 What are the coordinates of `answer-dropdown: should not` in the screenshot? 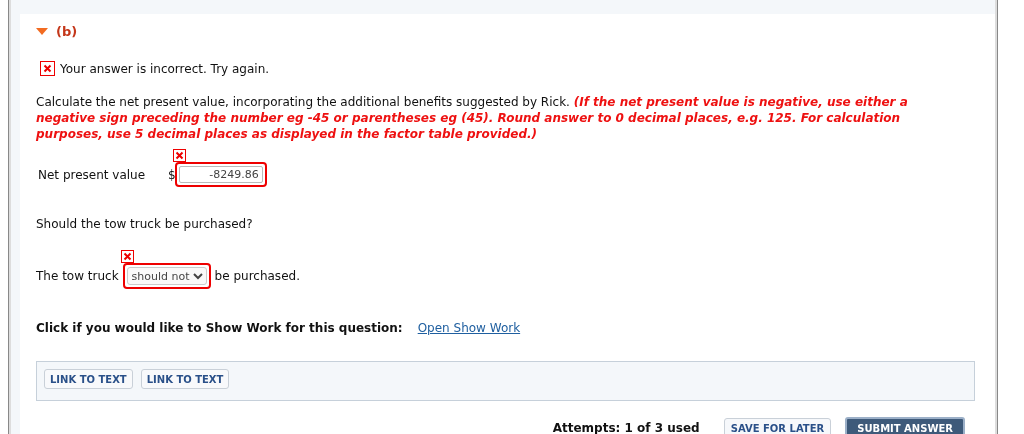 It's located at (166, 276).